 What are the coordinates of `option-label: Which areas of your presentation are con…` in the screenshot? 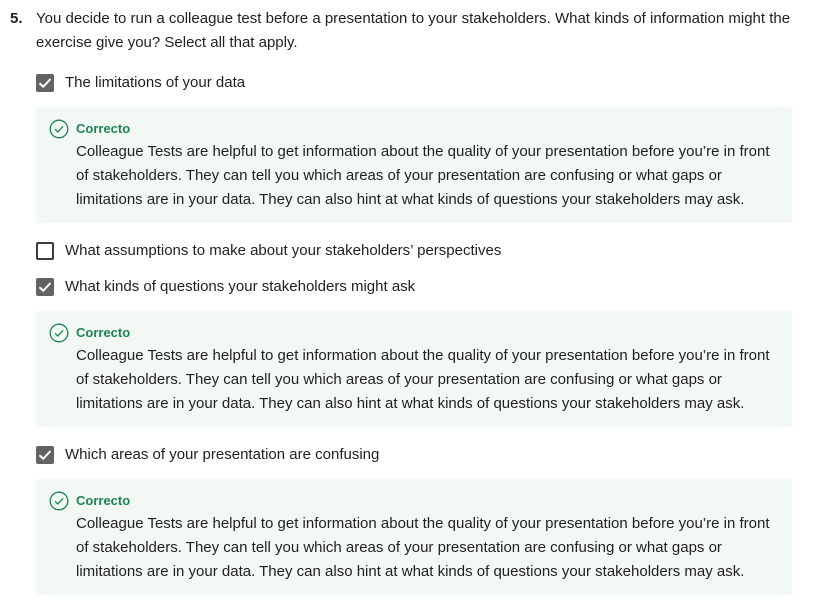 It's located at (222, 454).